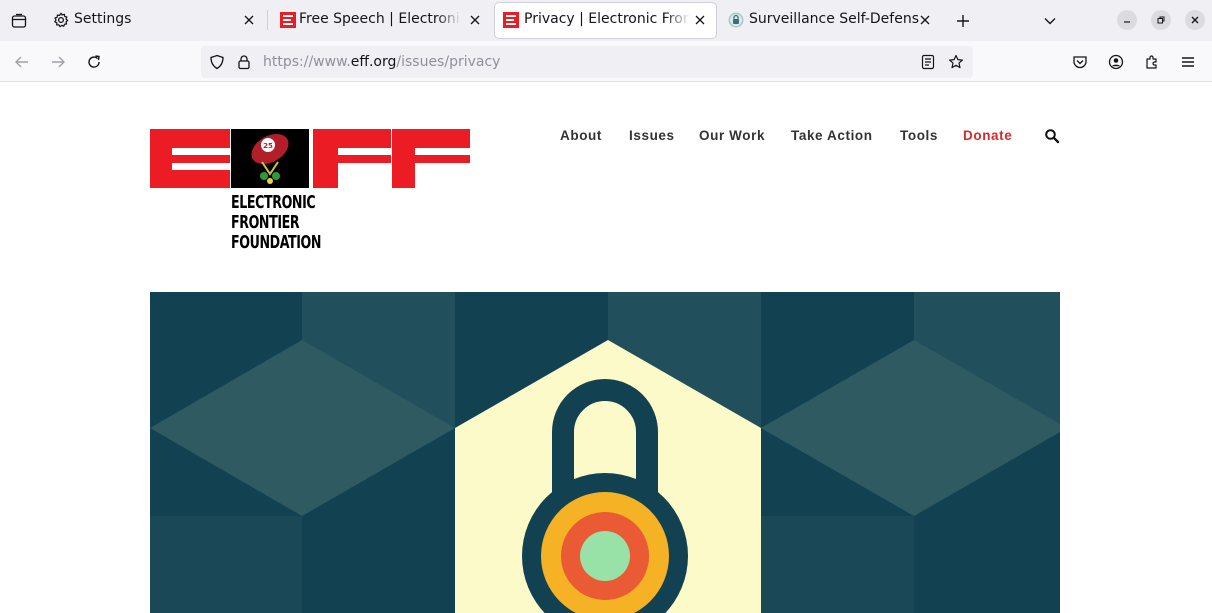  I want to click on reload-icon, so click(94, 61).